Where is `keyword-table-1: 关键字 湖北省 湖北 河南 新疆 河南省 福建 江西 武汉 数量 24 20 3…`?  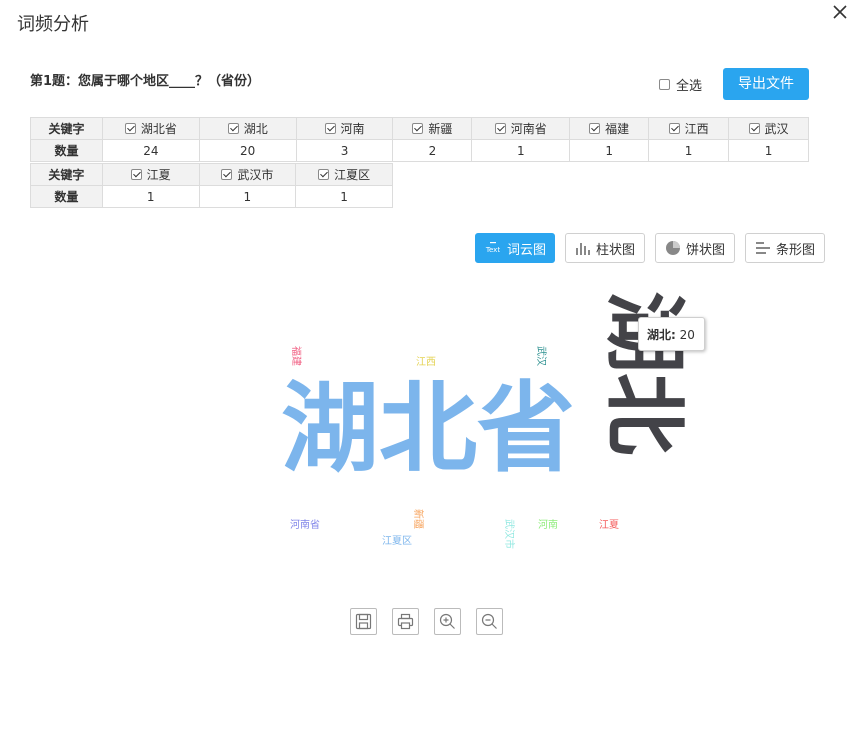 keyword-table-1: 关键字 湖北省 湖北 河南 新疆 河南省 福建 江西 武汉 数量 24 20 3… is located at coordinates (419, 139).